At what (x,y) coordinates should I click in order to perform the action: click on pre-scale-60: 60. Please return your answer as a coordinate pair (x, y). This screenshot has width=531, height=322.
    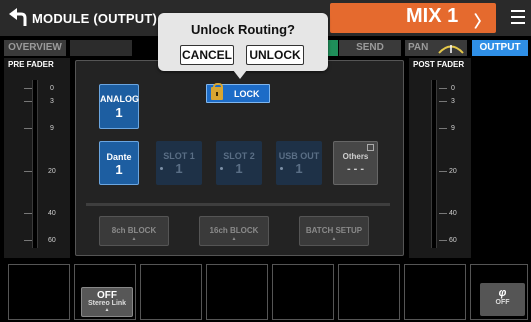
    Looking at the image, I should click on (52, 240).